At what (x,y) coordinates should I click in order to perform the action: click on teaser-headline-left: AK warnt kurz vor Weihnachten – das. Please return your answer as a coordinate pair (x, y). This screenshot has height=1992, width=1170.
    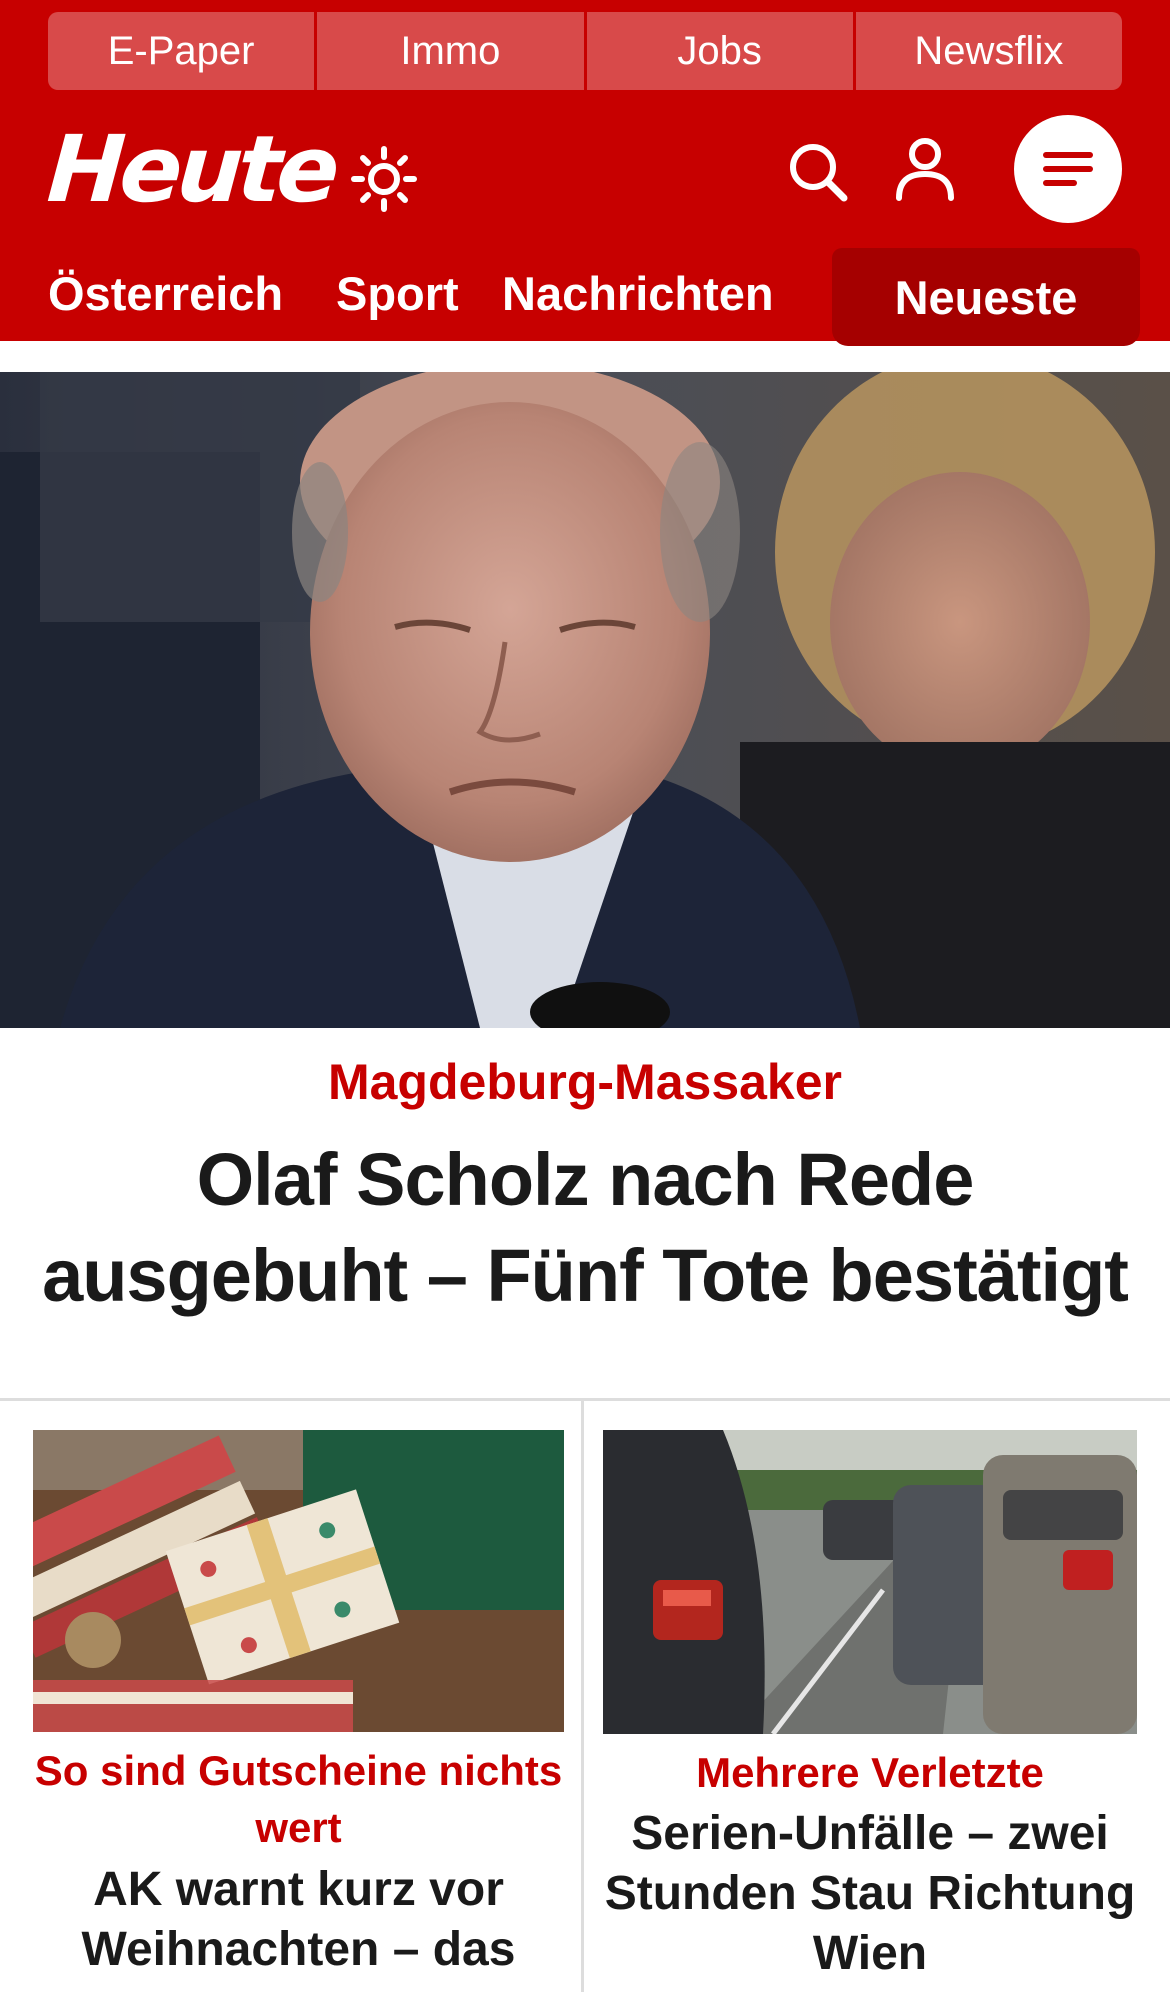
    Looking at the image, I should click on (298, 1920).